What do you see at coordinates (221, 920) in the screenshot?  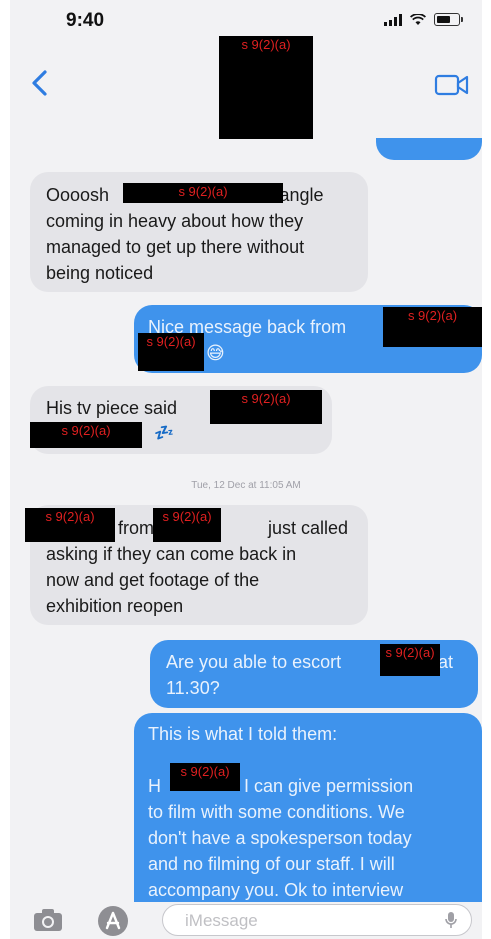 I see `message-placeholder: iMessage` at bounding box center [221, 920].